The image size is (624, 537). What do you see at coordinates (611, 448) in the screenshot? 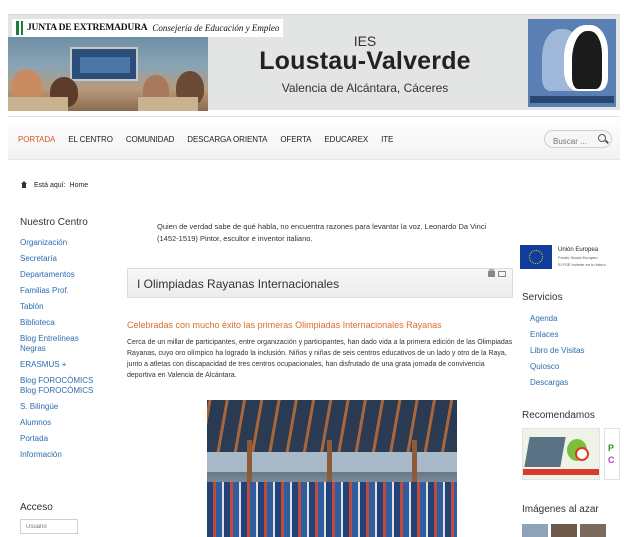
I see `banner-letter: P` at bounding box center [611, 448].